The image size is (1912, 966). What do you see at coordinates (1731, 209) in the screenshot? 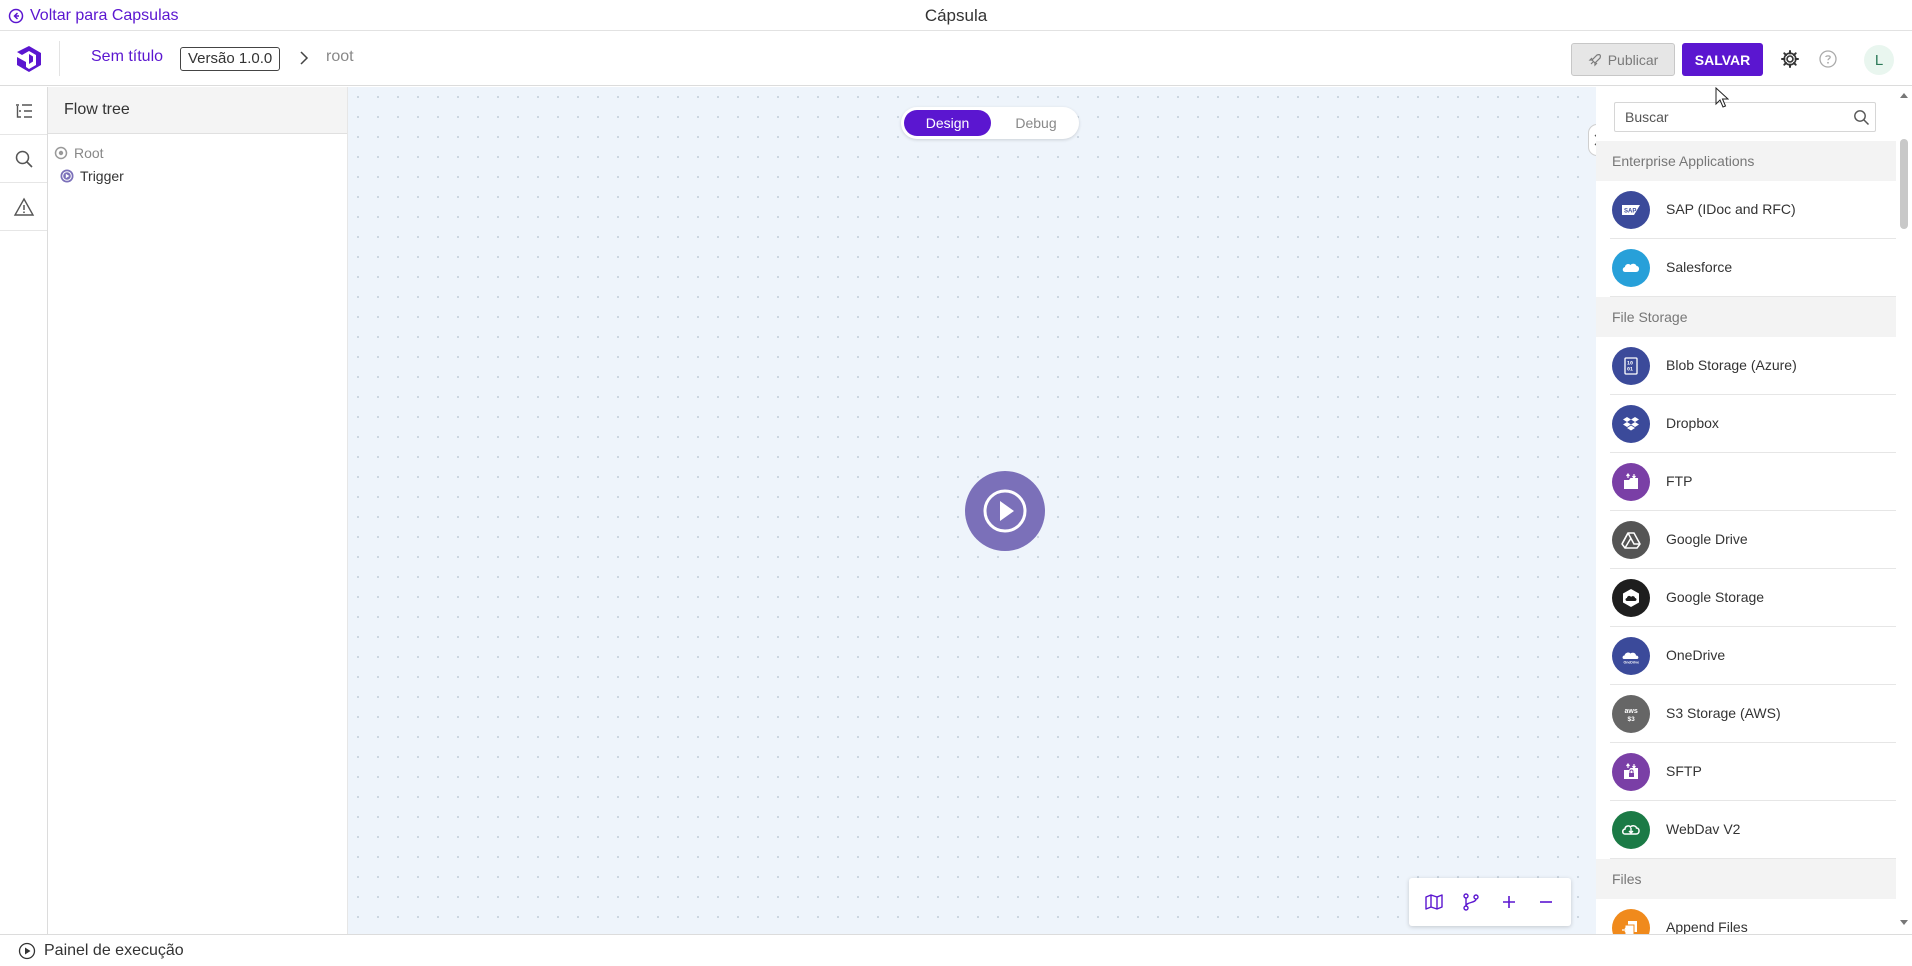
I see `connector-label: SAP (IDoc and RFC)` at bounding box center [1731, 209].